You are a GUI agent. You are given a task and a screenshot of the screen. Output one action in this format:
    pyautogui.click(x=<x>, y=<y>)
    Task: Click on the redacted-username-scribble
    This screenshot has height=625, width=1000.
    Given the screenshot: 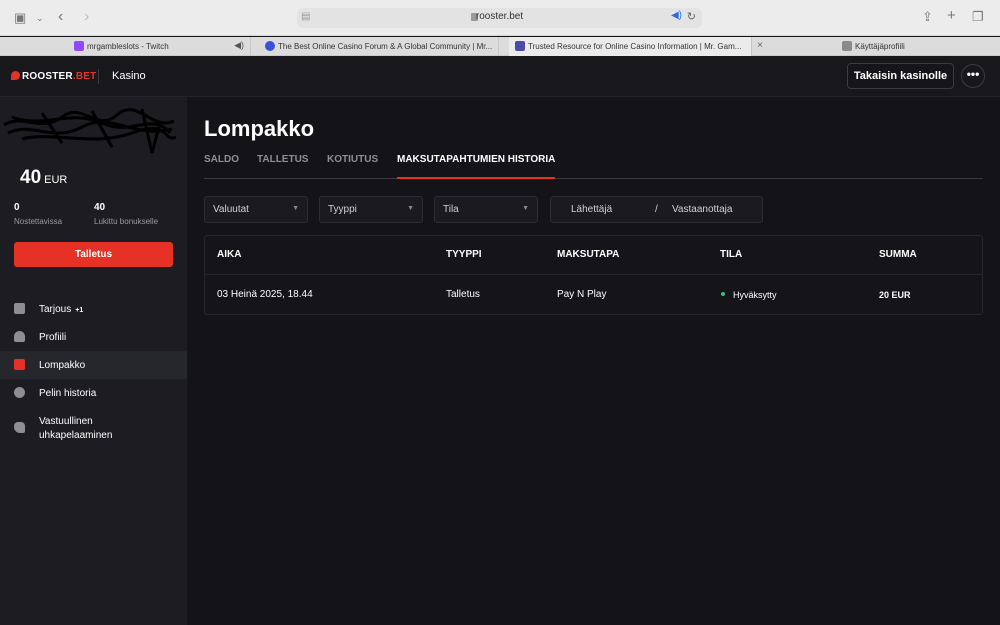 What is the action you would take?
    pyautogui.click(x=90, y=131)
    